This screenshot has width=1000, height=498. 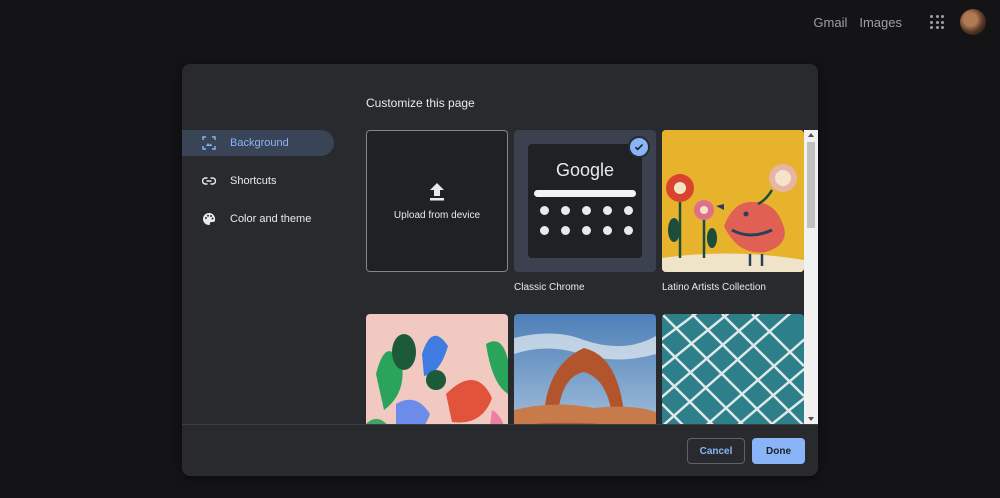 I want to click on floral-art-tile, so click(x=437, y=369).